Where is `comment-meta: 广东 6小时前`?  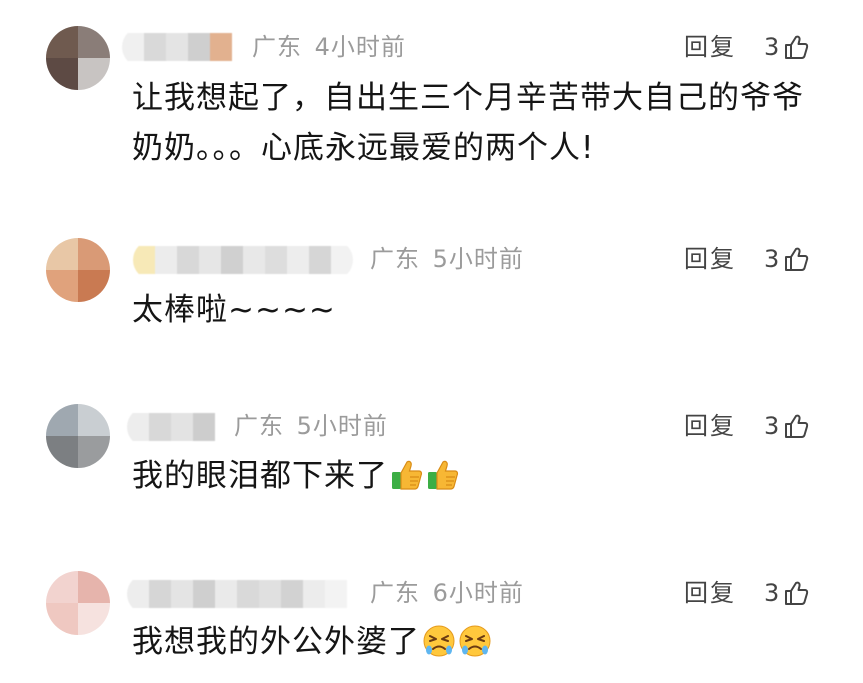
comment-meta: 广东 6小时前 is located at coordinates (447, 593).